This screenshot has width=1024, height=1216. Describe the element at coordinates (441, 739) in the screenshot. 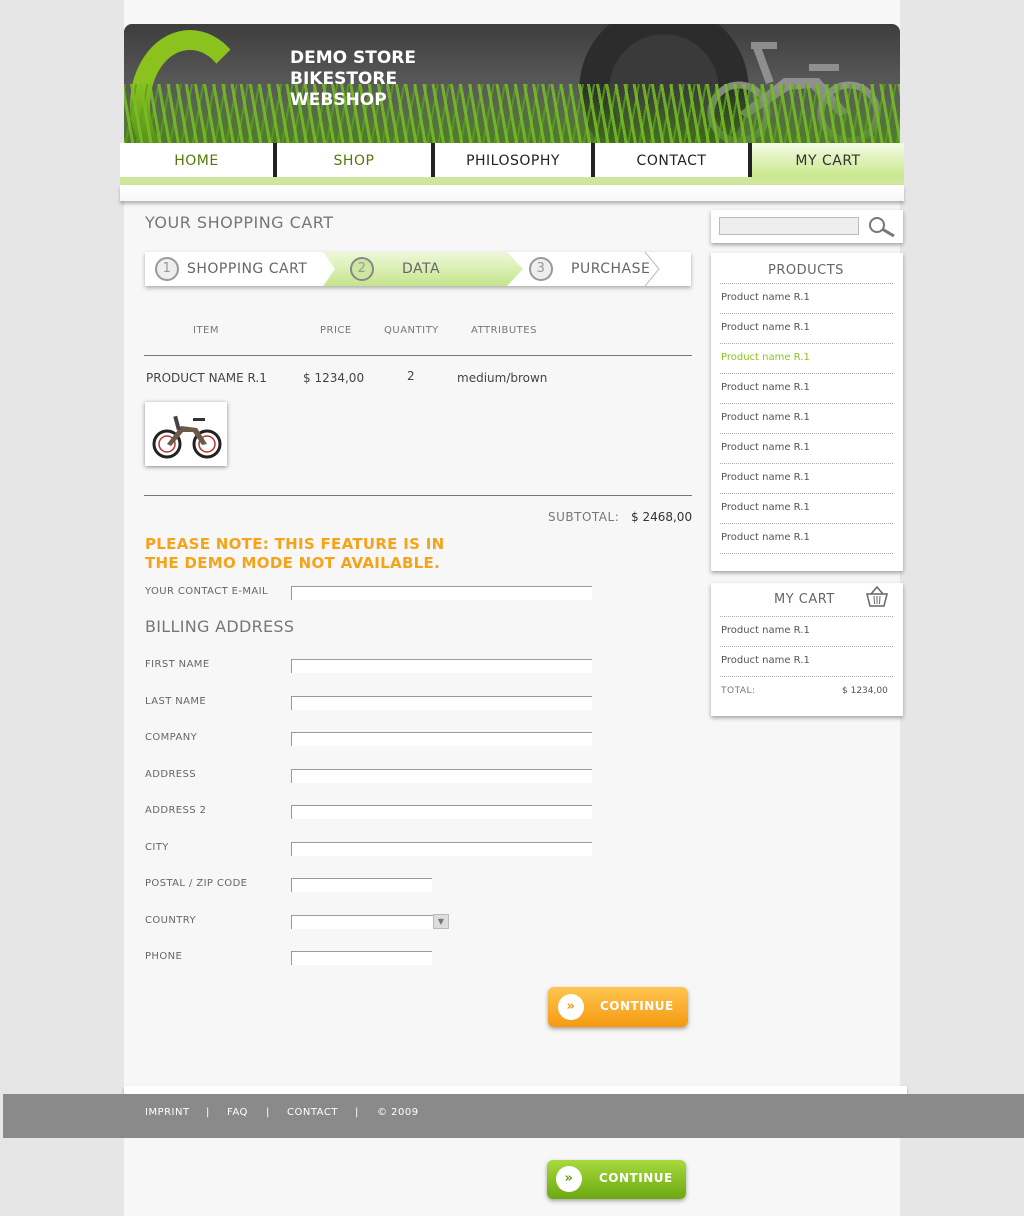

I see `company-field` at that location.